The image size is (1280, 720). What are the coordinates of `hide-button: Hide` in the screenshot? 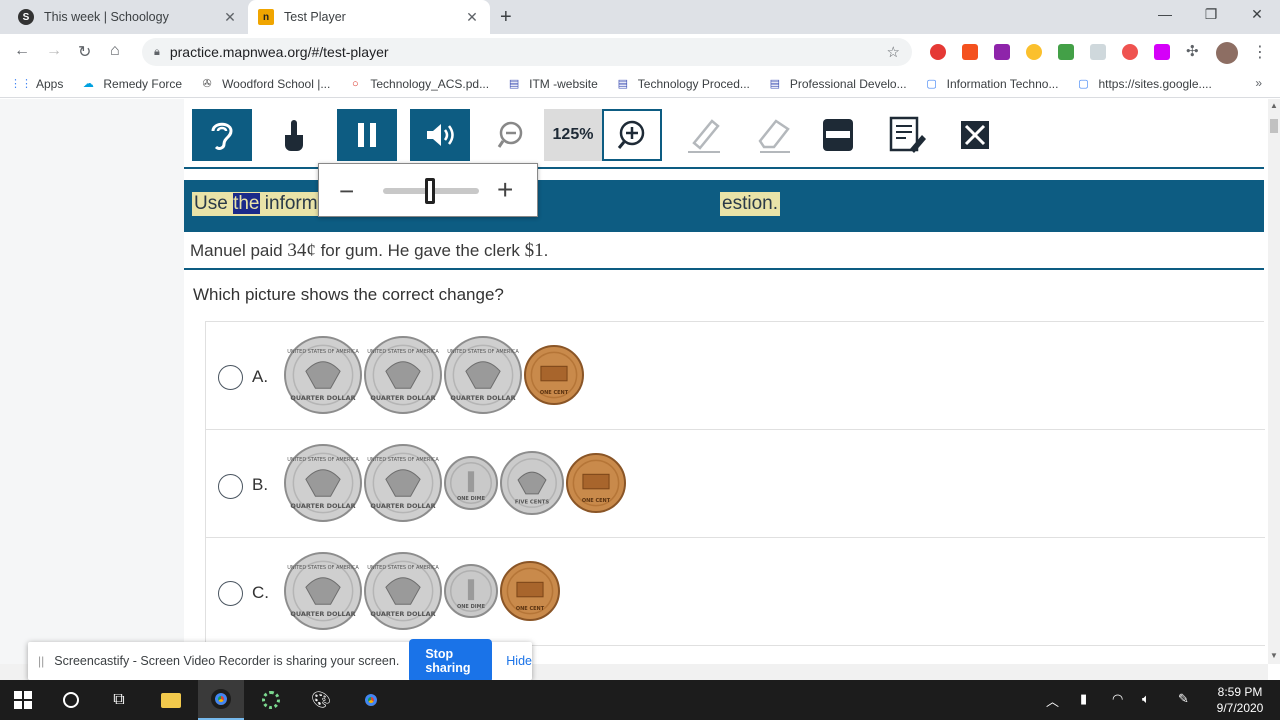 It's located at (519, 661).